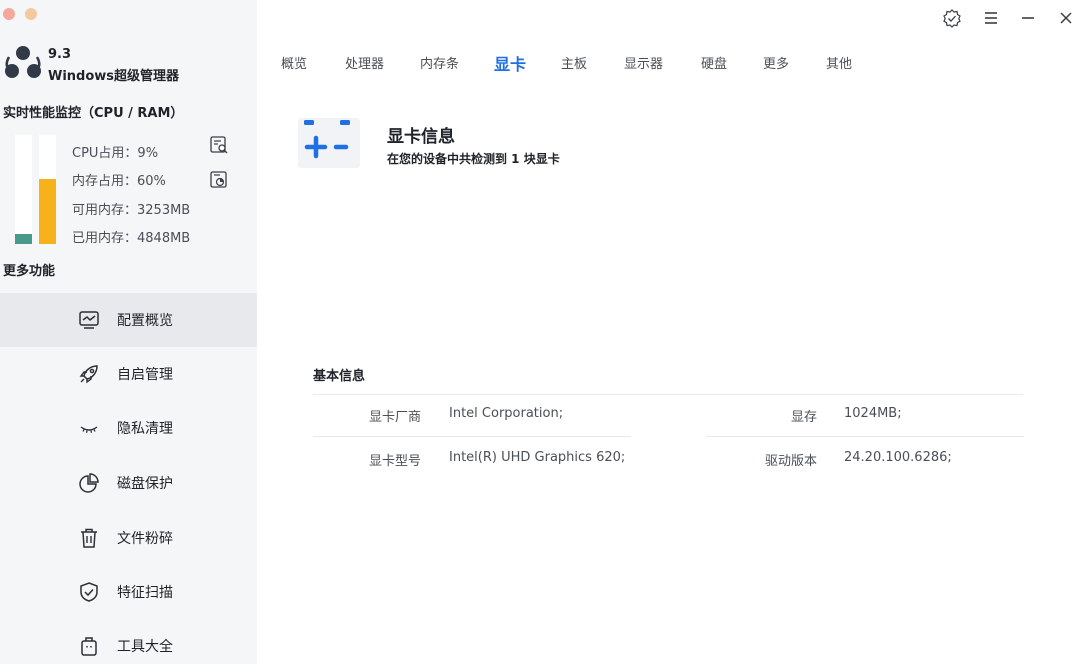  I want to click on gpu-count-text: 在您的设备中共检测到 1 块显卡, so click(473, 159).